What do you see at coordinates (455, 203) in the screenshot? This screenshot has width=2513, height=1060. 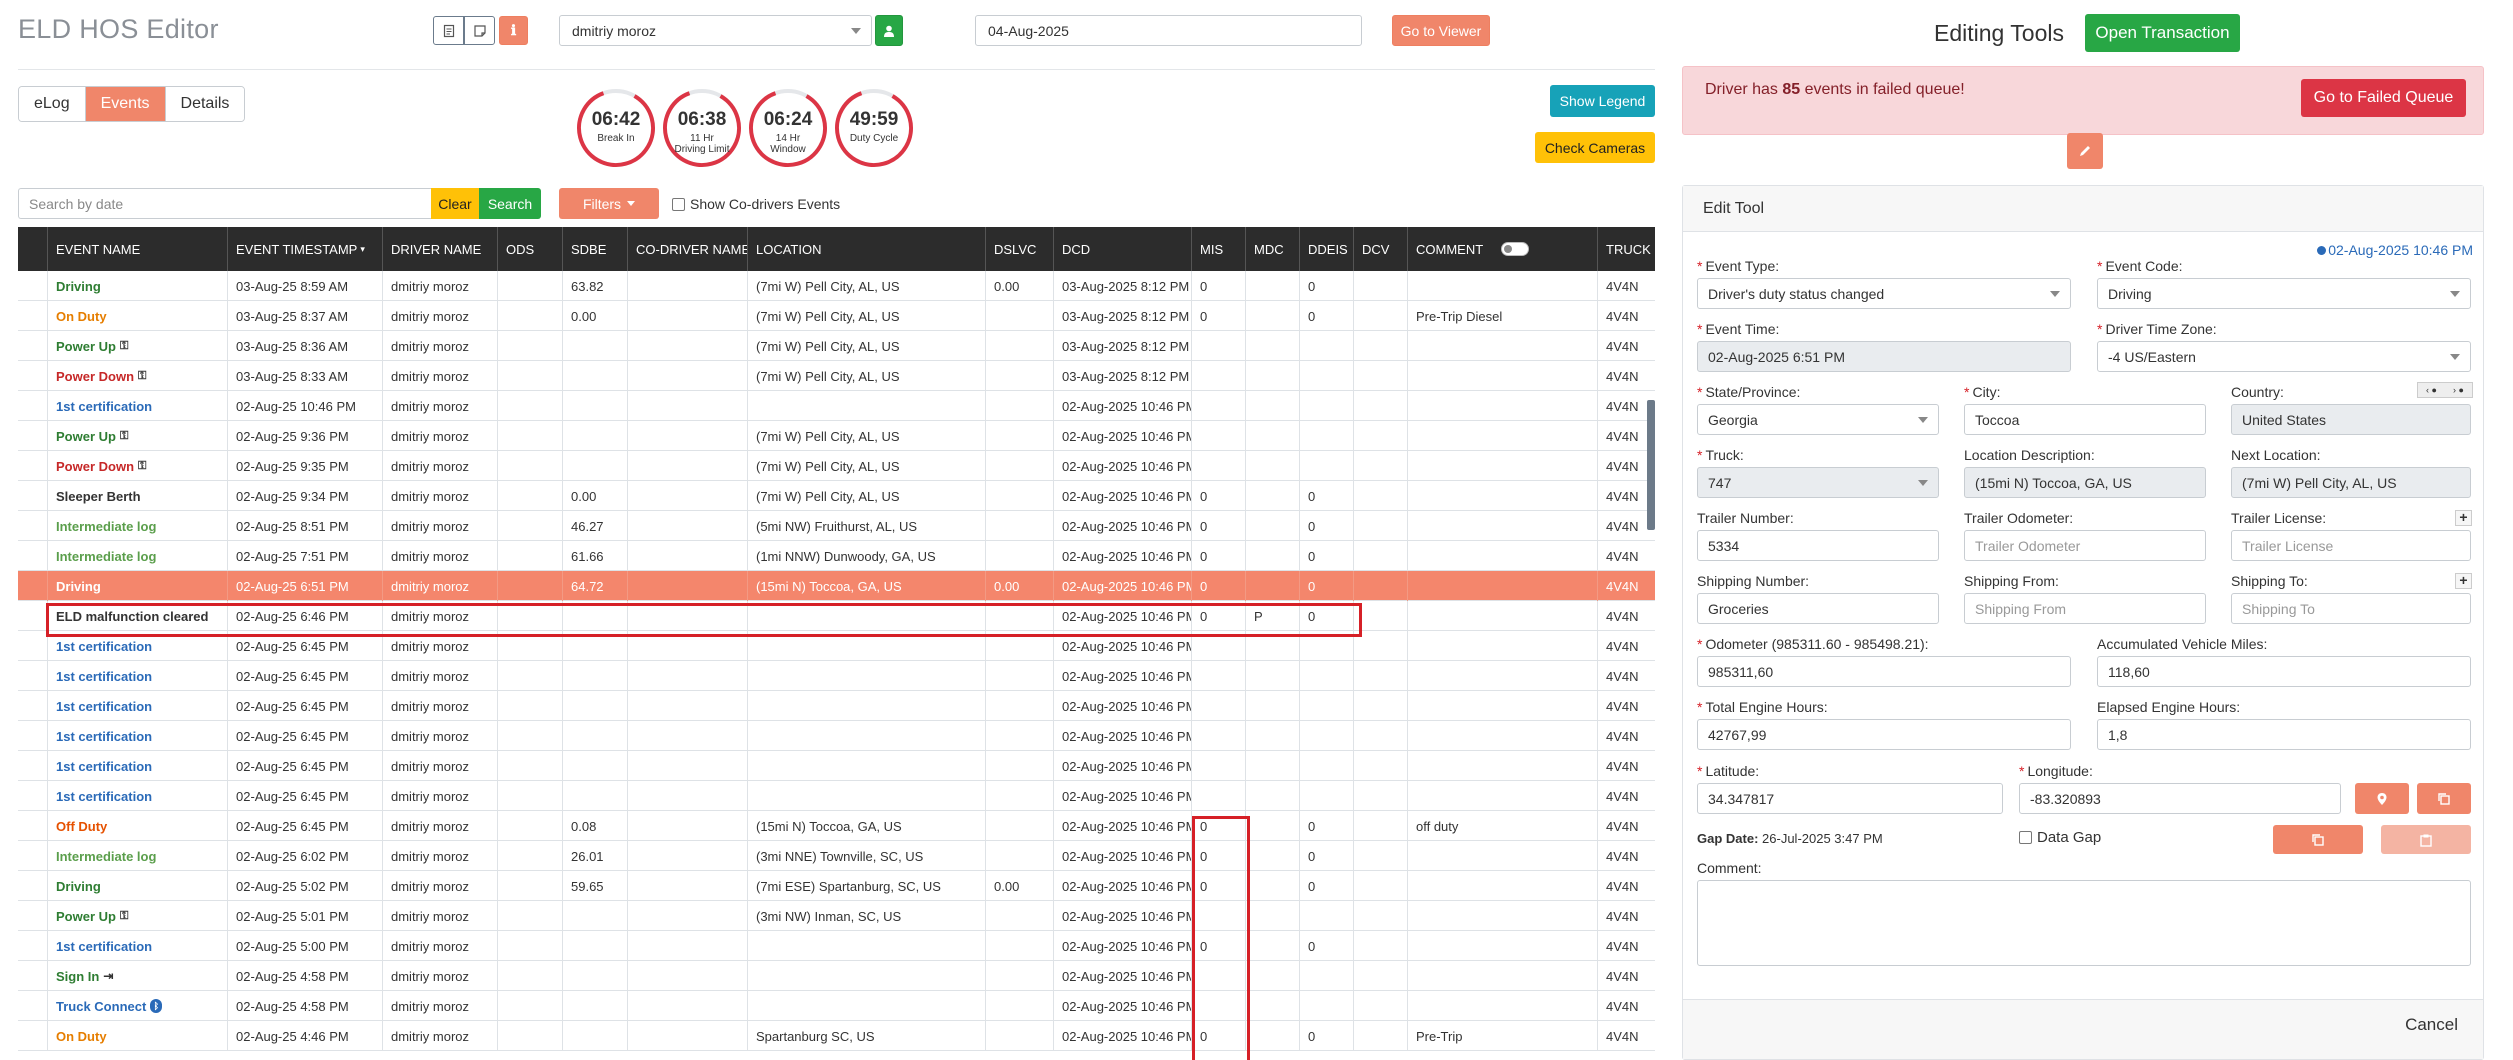 I see `clear-button: Clear` at bounding box center [455, 203].